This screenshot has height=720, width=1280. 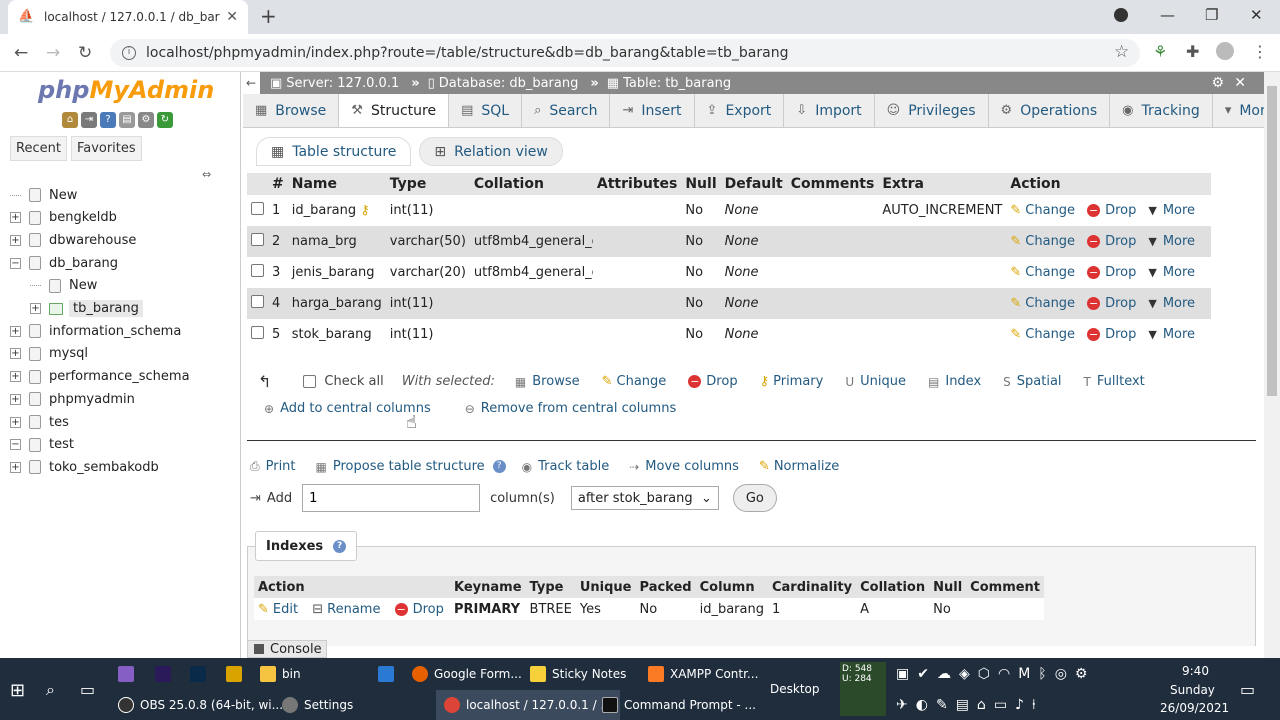 I want to click on column-name: jenis_barang, so click(x=333, y=272).